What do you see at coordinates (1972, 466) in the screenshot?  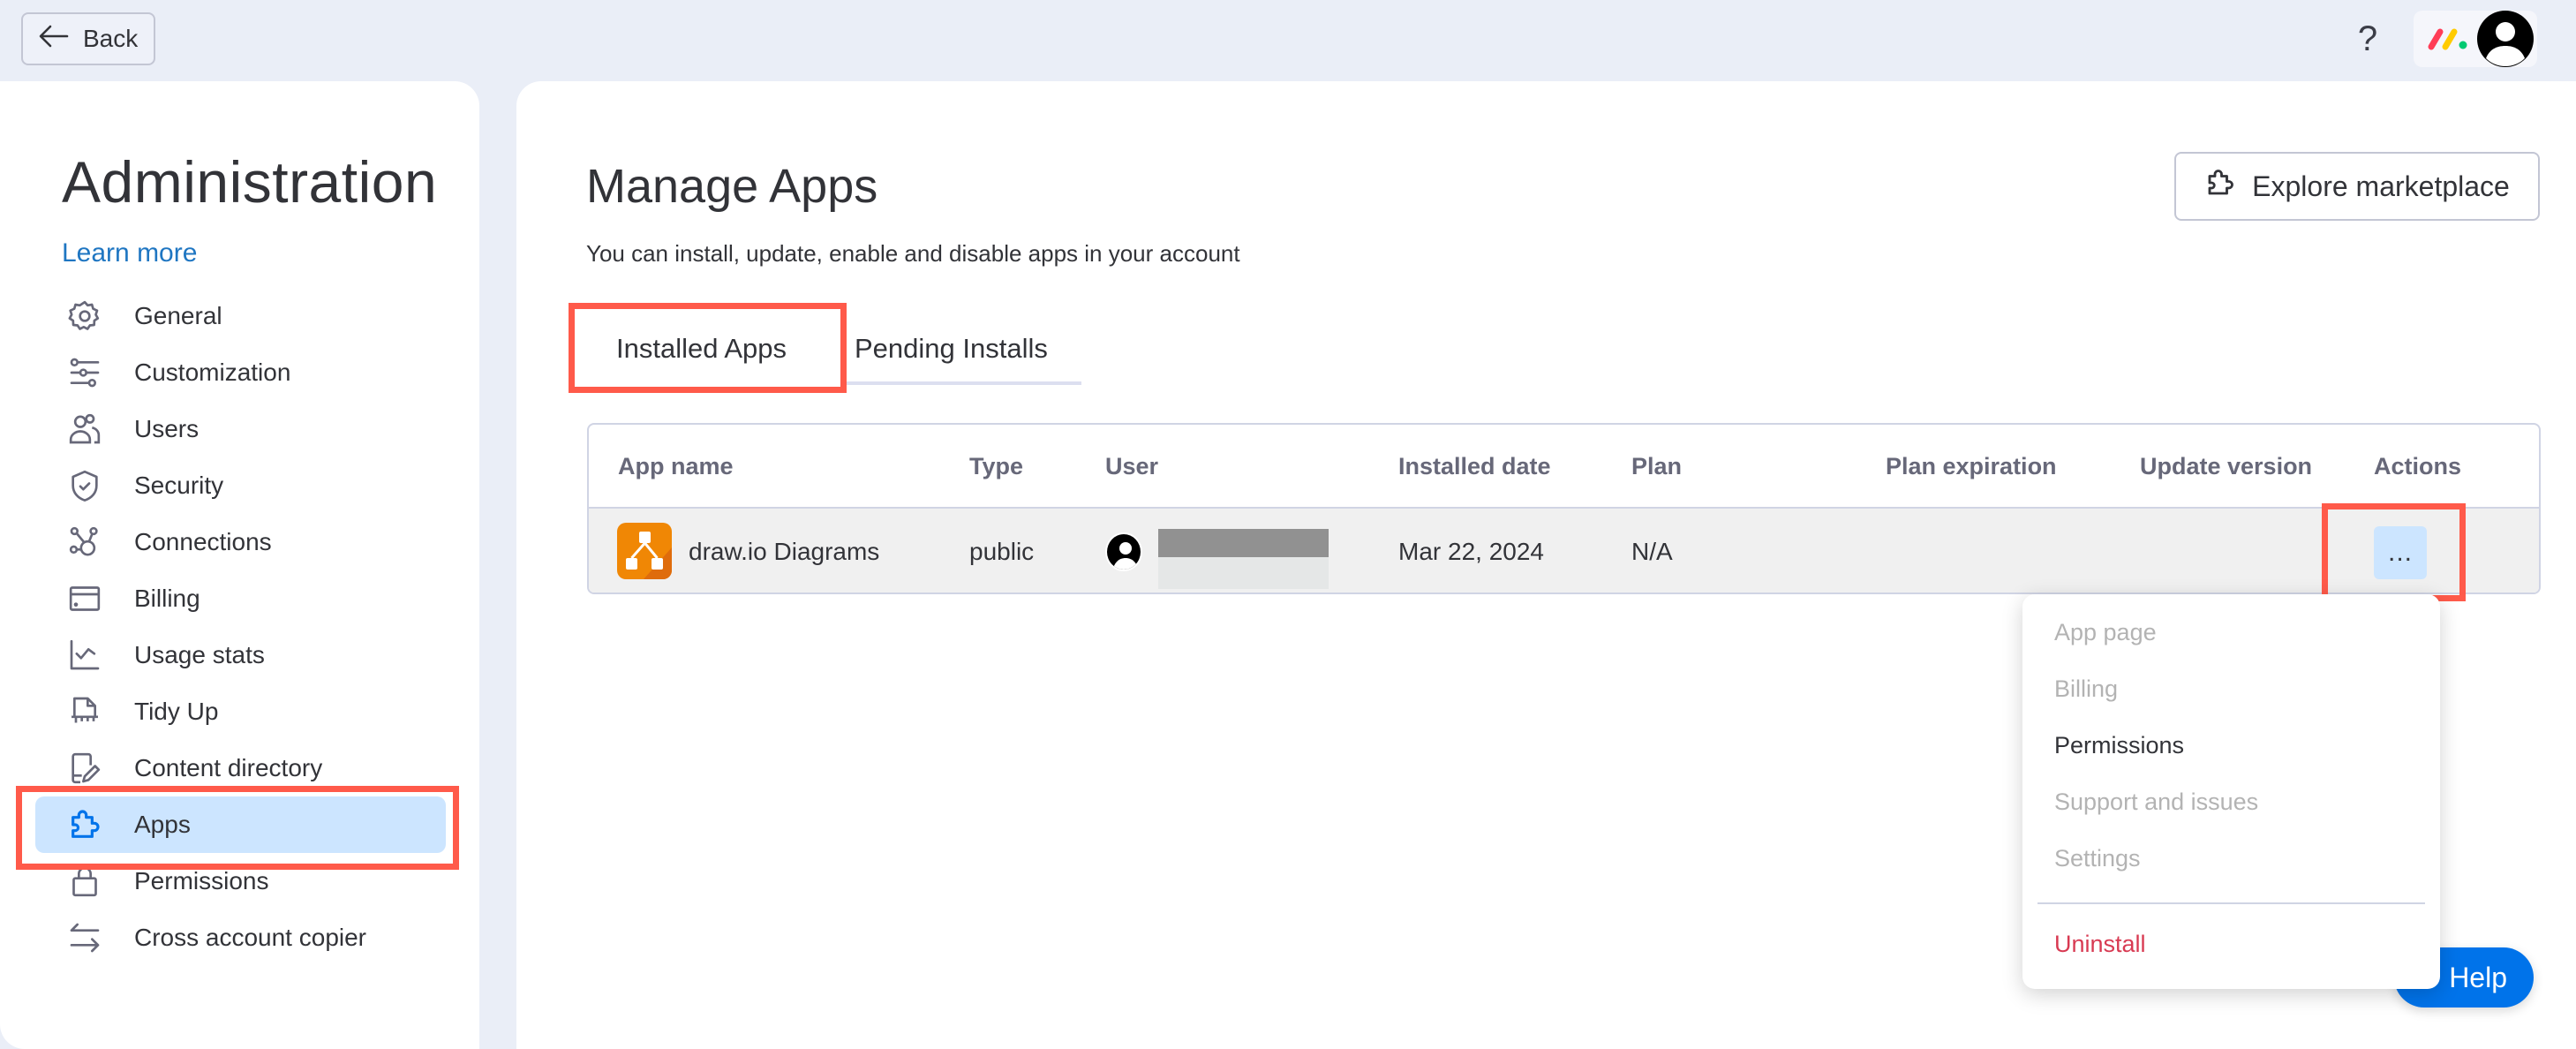 I see `column-header-plan-expiration: Plan expiration` at bounding box center [1972, 466].